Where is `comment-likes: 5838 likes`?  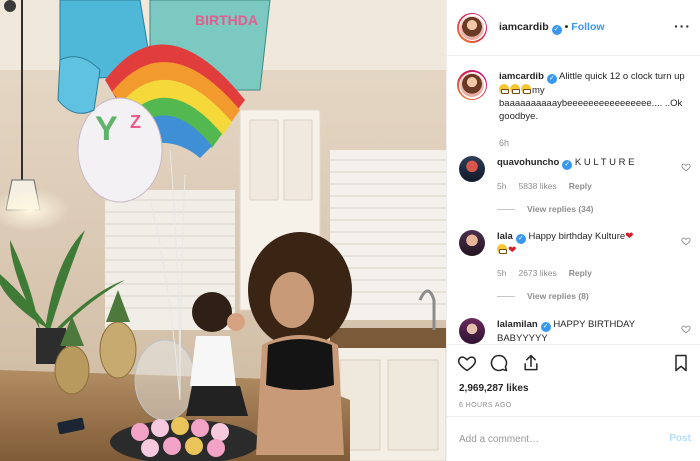
comment-likes: 5838 likes is located at coordinates (537, 186).